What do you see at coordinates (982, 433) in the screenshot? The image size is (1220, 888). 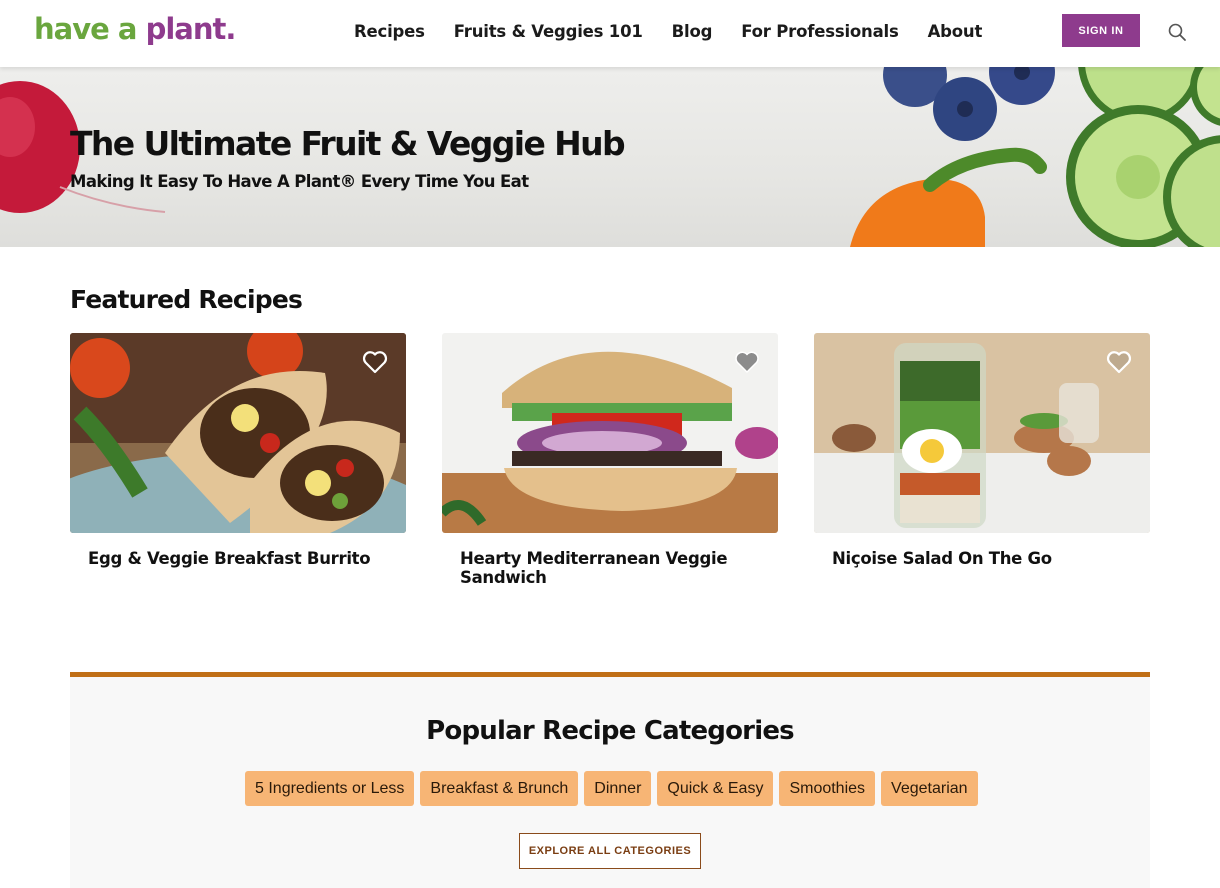 I see `recipe-image-nicoise` at bounding box center [982, 433].